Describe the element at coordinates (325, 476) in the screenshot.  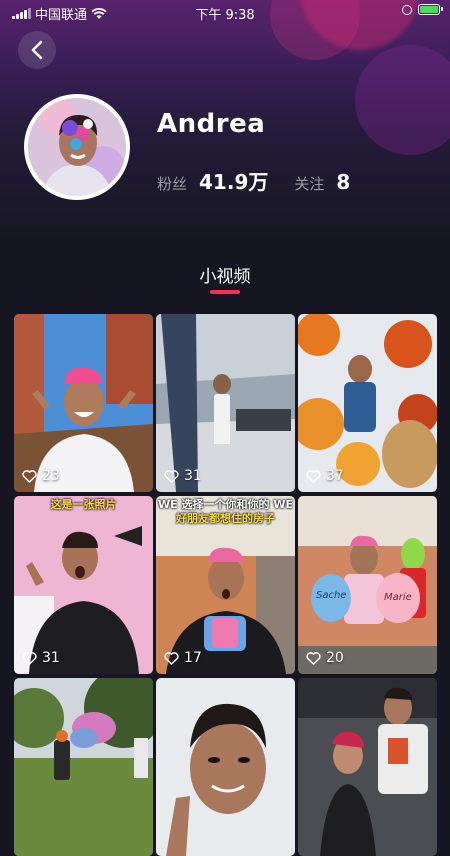
I see `like-count: 37` at that location.